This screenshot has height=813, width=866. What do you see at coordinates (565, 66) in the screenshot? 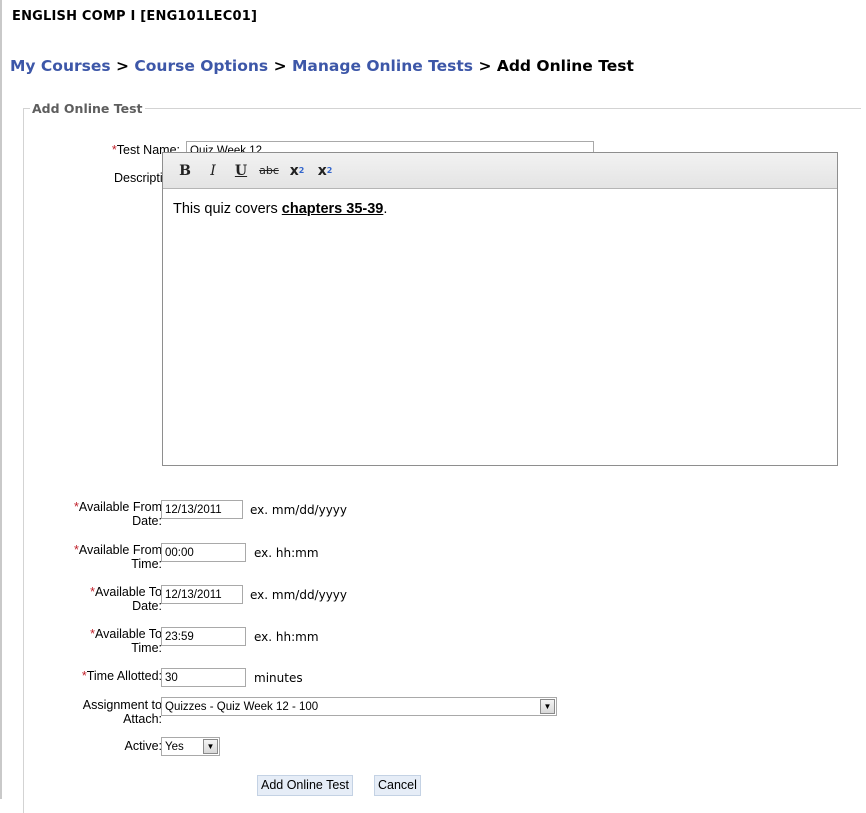
I see `breadcrumb-current: Add Online Test` at bounding box center [565, 66].